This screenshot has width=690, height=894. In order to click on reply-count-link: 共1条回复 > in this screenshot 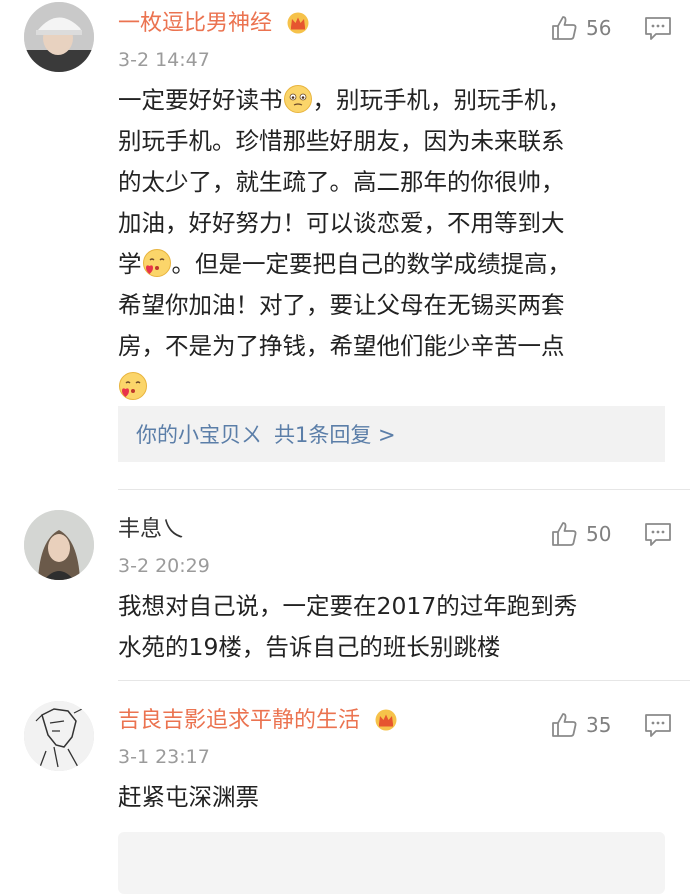, I will do `click(335, 434)`.